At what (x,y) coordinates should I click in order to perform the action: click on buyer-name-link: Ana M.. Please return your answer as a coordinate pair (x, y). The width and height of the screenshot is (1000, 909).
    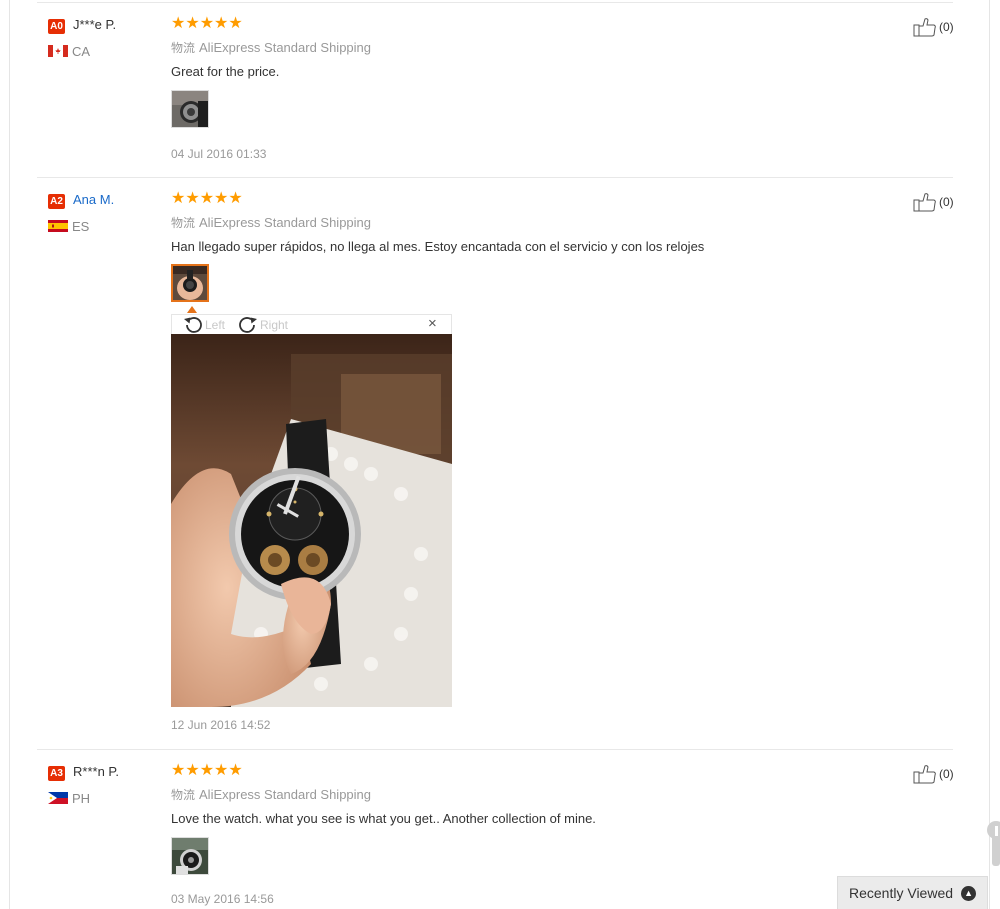
    Looking at the image, I should click on (93, 199).